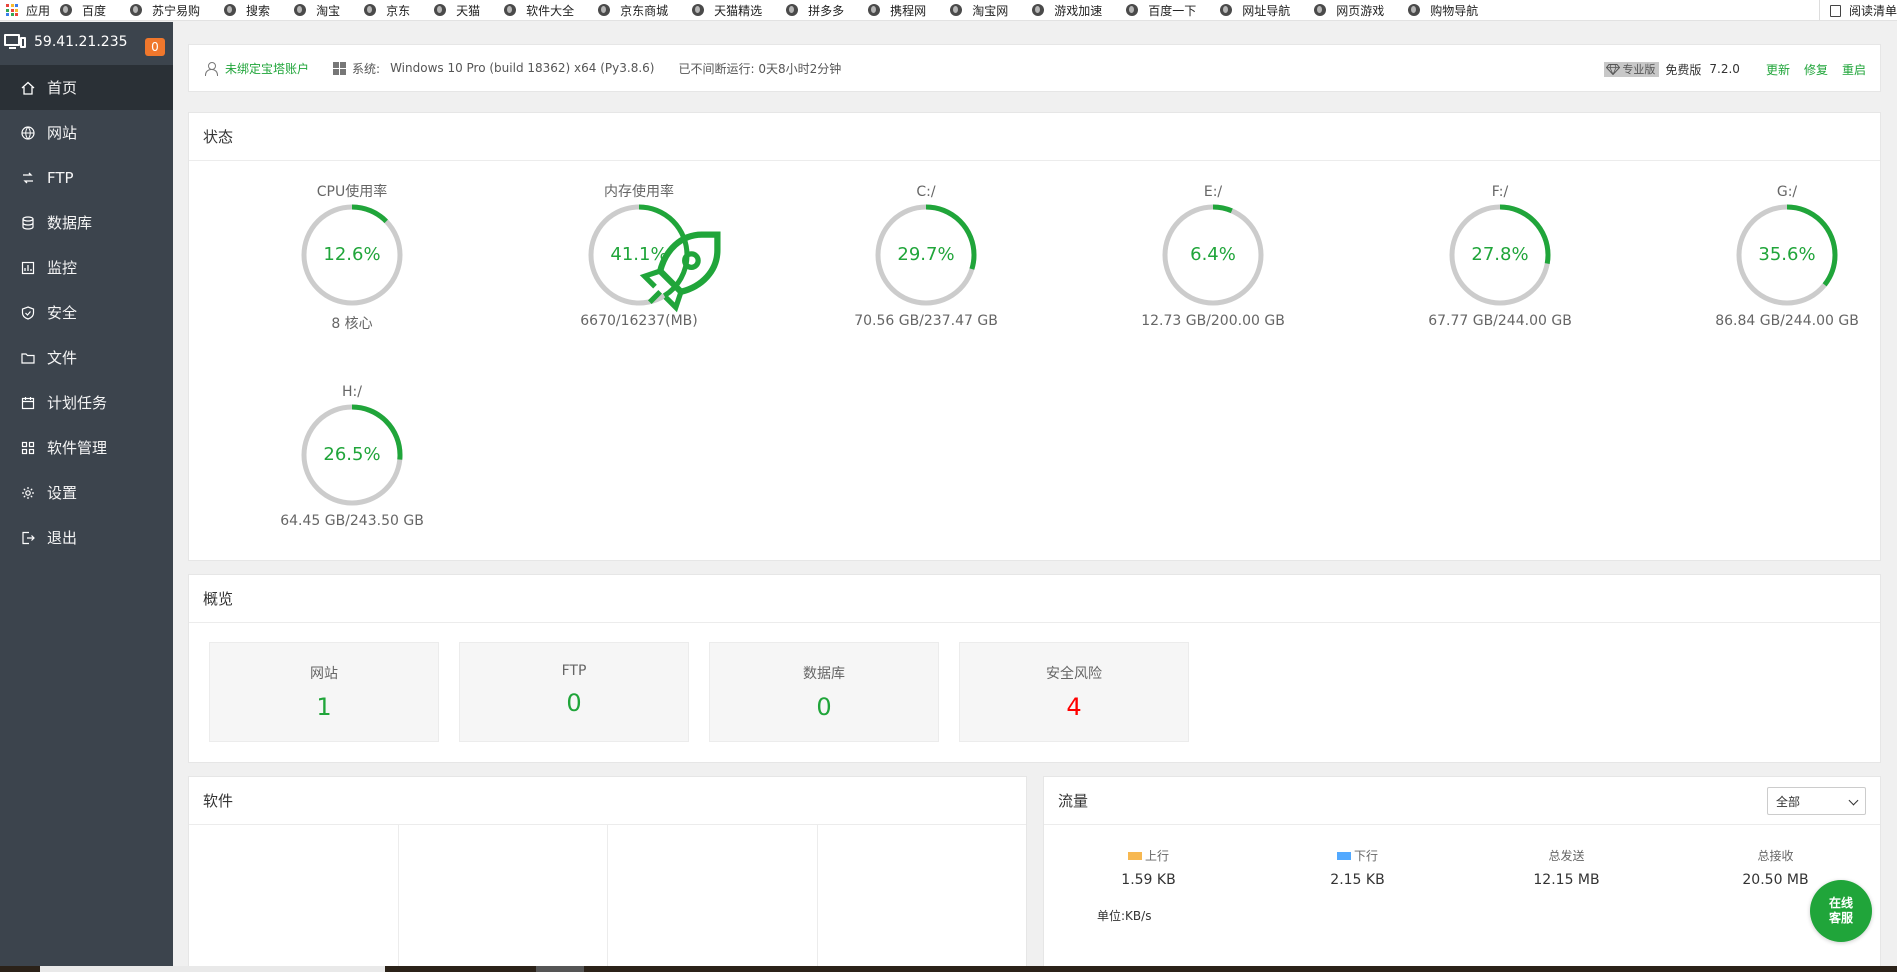  Describe the element at coordinates (1816, 801) in the screenshot. I see `traffic-filter-select: 全部` at that location.